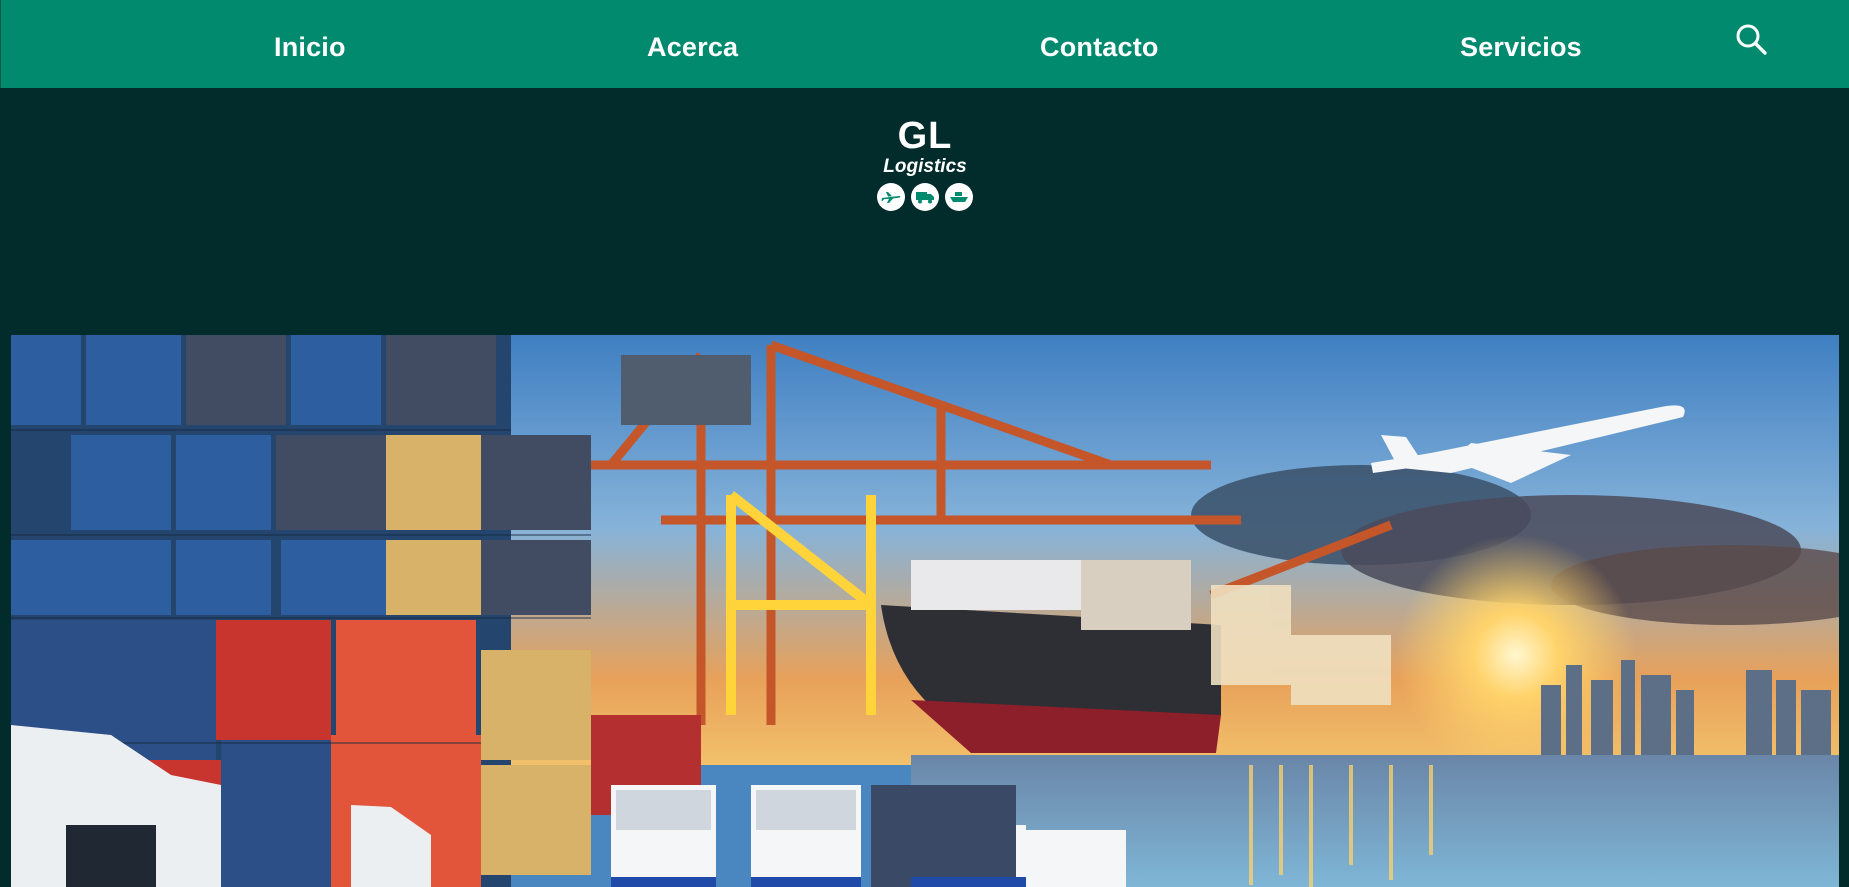 Image resolution: width=1849 pixels, height=887 pixels. What do you see at coordinates (310, 47) in the screenshot?
I see `nav-link-inicio: Inicio` at bounding box center [310, 47].